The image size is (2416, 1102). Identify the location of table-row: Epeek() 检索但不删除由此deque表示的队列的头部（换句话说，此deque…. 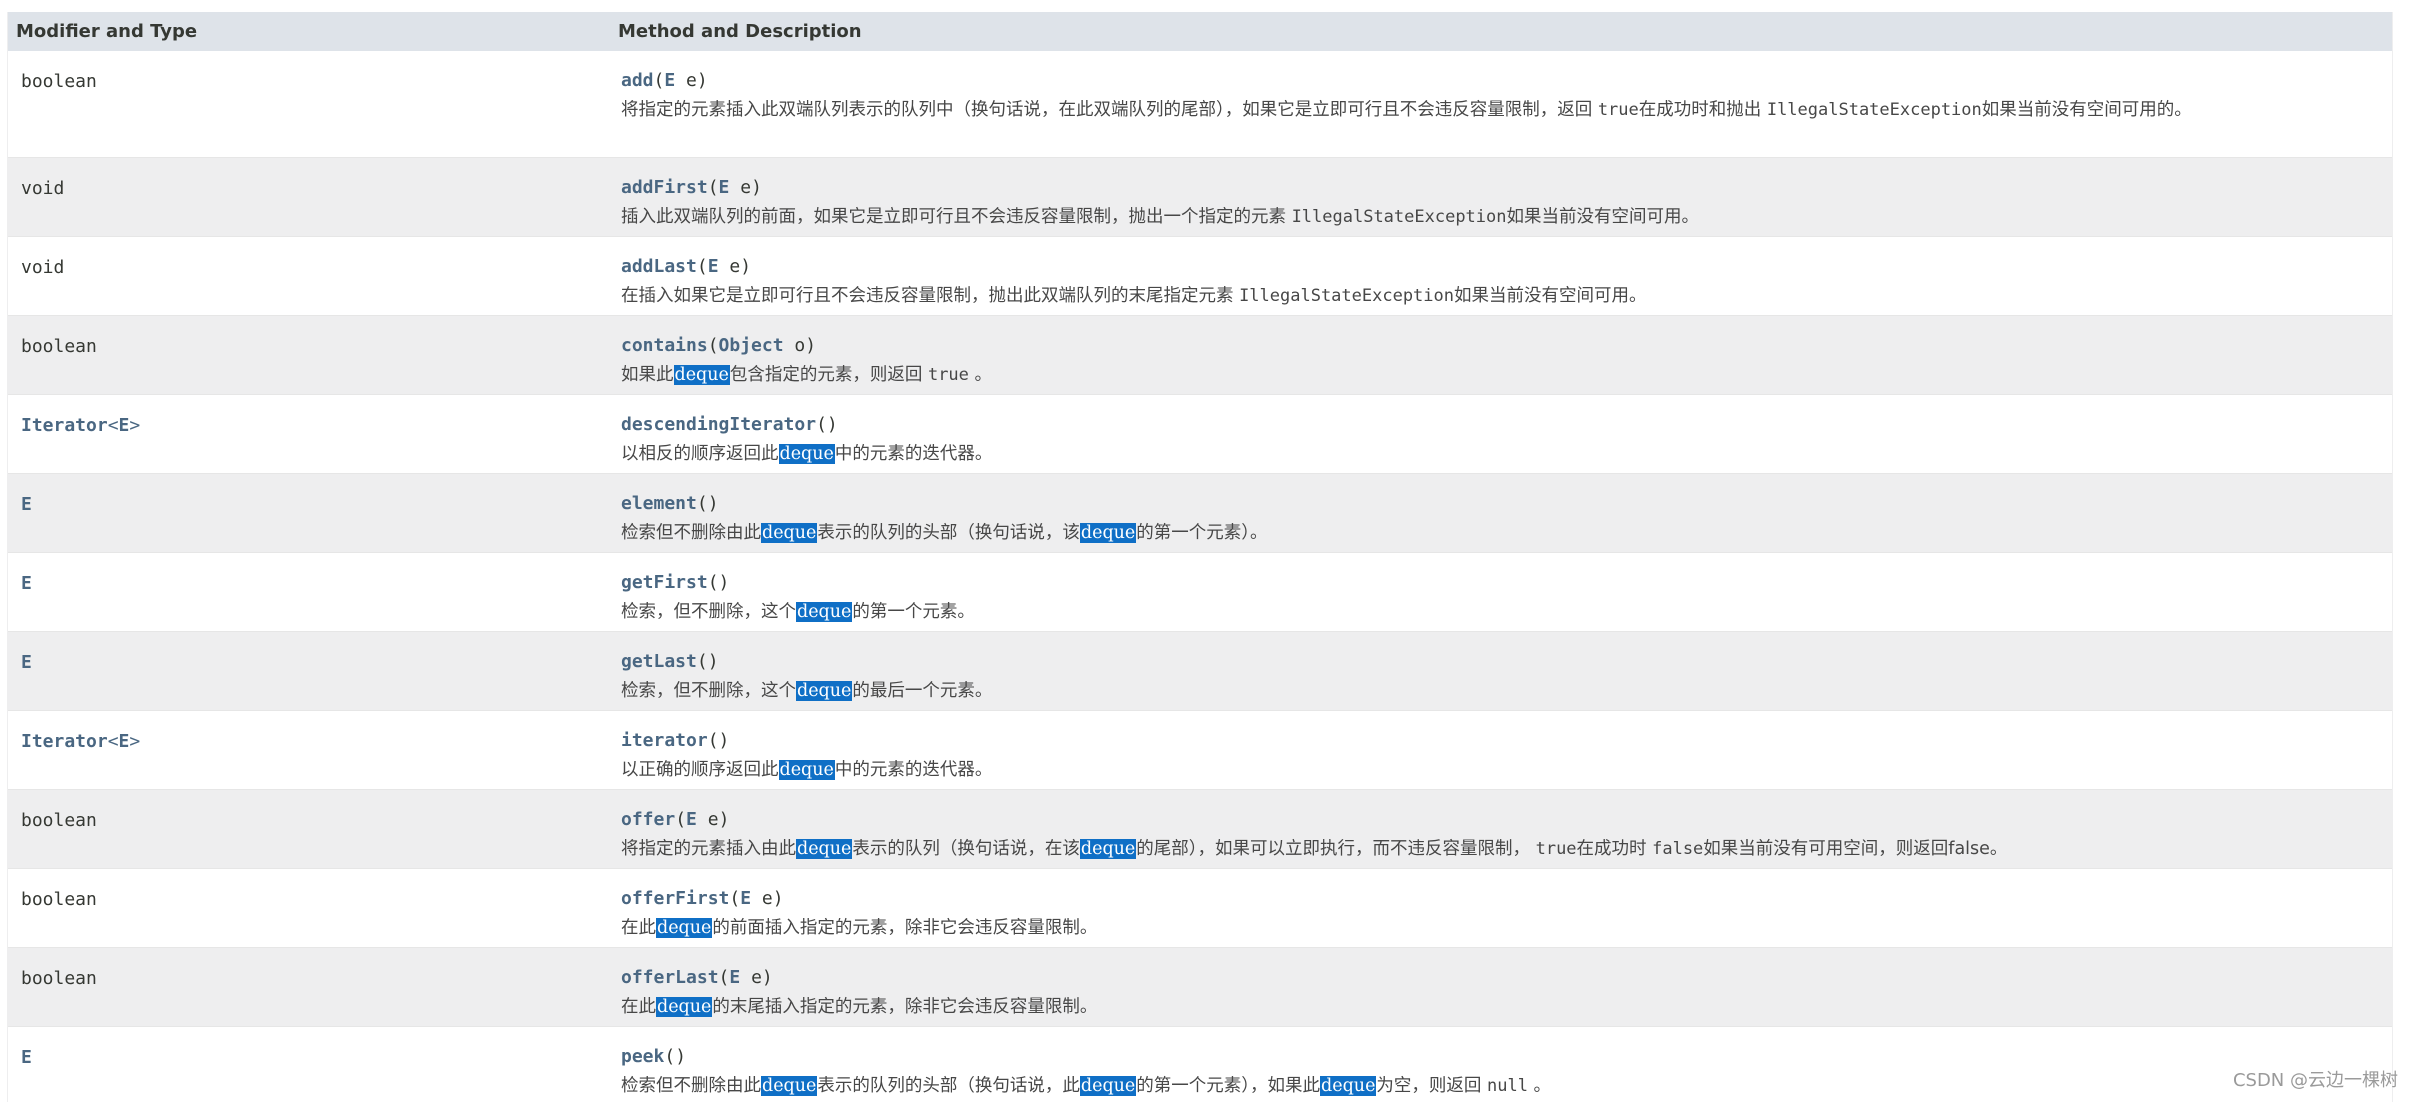
(1200, 1064).